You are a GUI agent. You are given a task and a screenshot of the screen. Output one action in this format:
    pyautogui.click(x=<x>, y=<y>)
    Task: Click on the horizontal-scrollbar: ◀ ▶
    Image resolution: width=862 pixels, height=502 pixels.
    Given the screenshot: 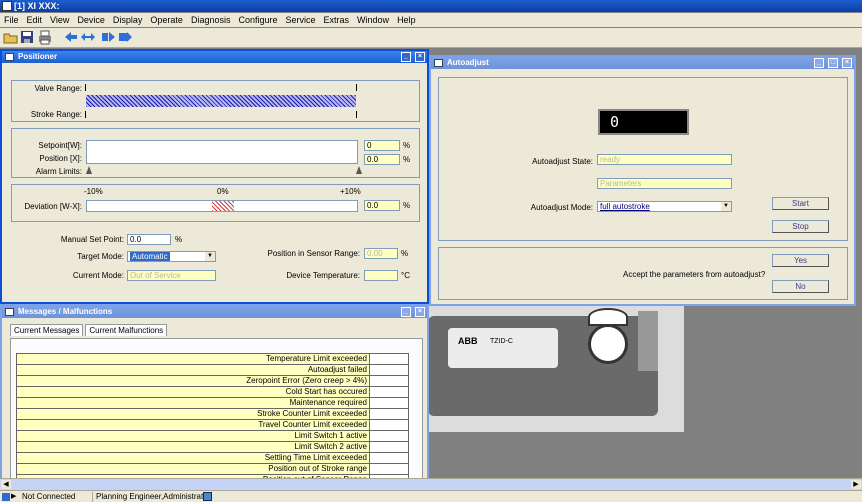 What is the action you would take?
    pyautogui.click(x=431, y=484)
    